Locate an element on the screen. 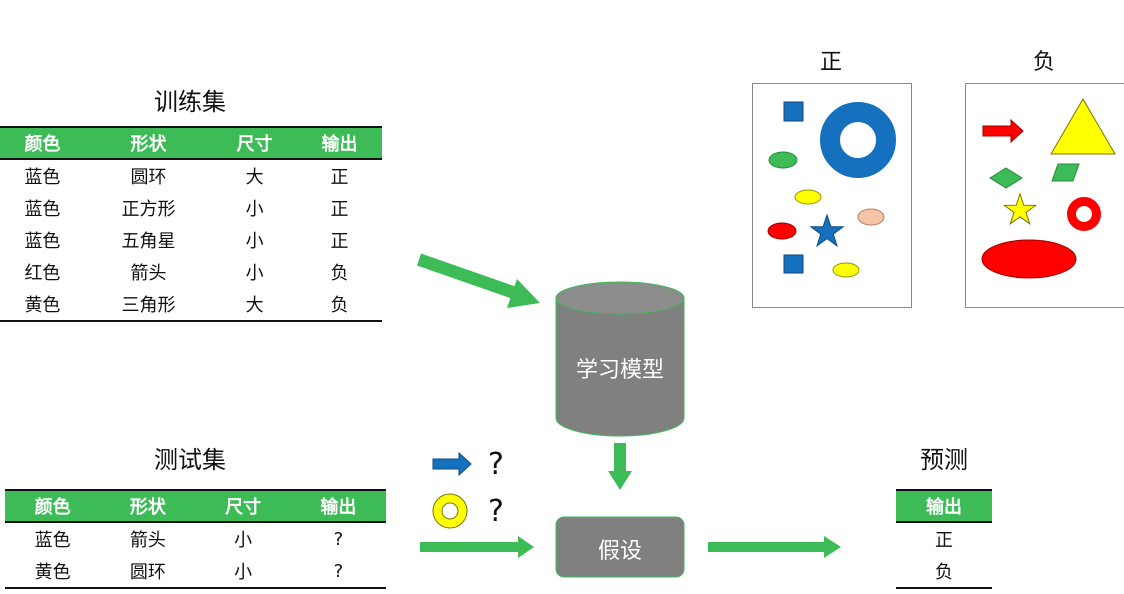  negative-shapes is located at coordinates (1048, 188).